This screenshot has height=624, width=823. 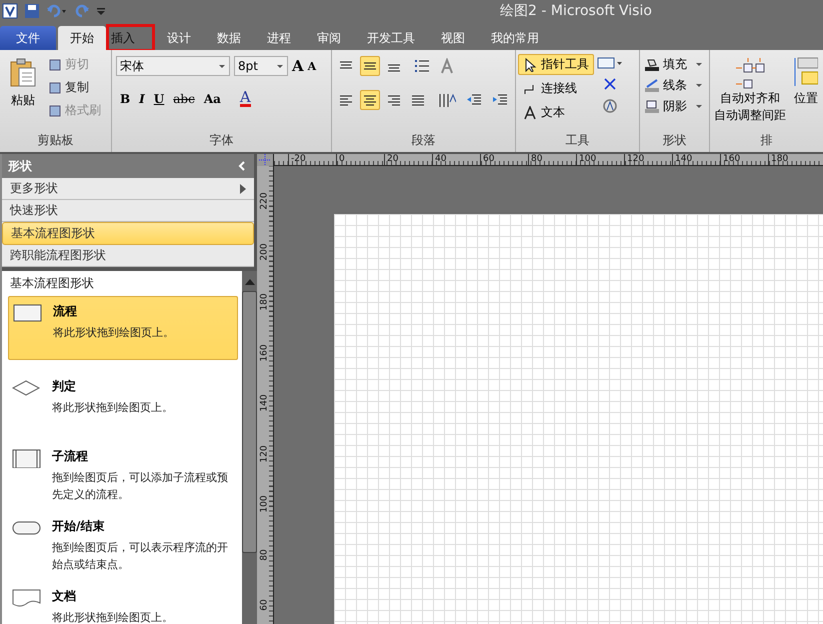 What do you see at coordinates (32, 11) in the screenshot?
I see `save-icon` at bounding box center [32, 11].